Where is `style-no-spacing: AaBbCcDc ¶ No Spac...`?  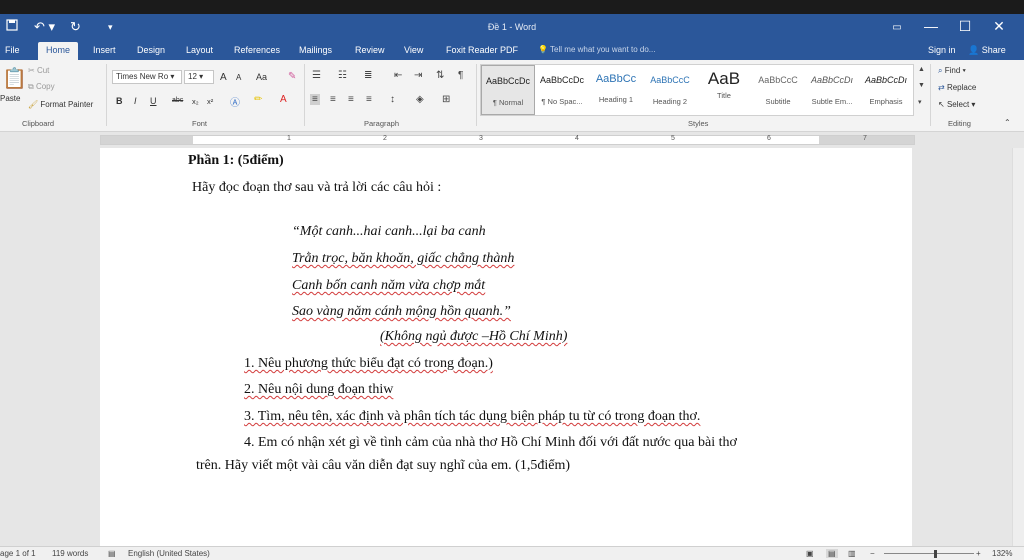
style-no-spacing: AaBbCcDc ¶ No Spac... is located at coordinates (562, 90).